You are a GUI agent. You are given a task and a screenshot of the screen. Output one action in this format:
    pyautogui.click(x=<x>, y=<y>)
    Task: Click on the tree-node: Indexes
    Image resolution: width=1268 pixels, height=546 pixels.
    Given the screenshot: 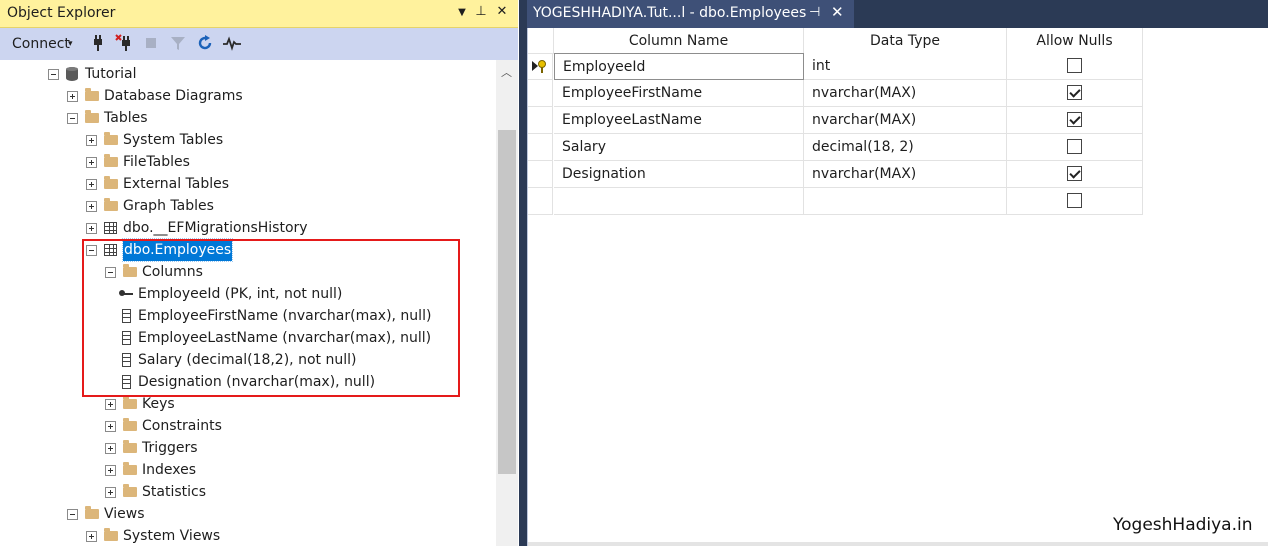 What is the action you would take?
    pyautogui.click(x=248, y=470)
    